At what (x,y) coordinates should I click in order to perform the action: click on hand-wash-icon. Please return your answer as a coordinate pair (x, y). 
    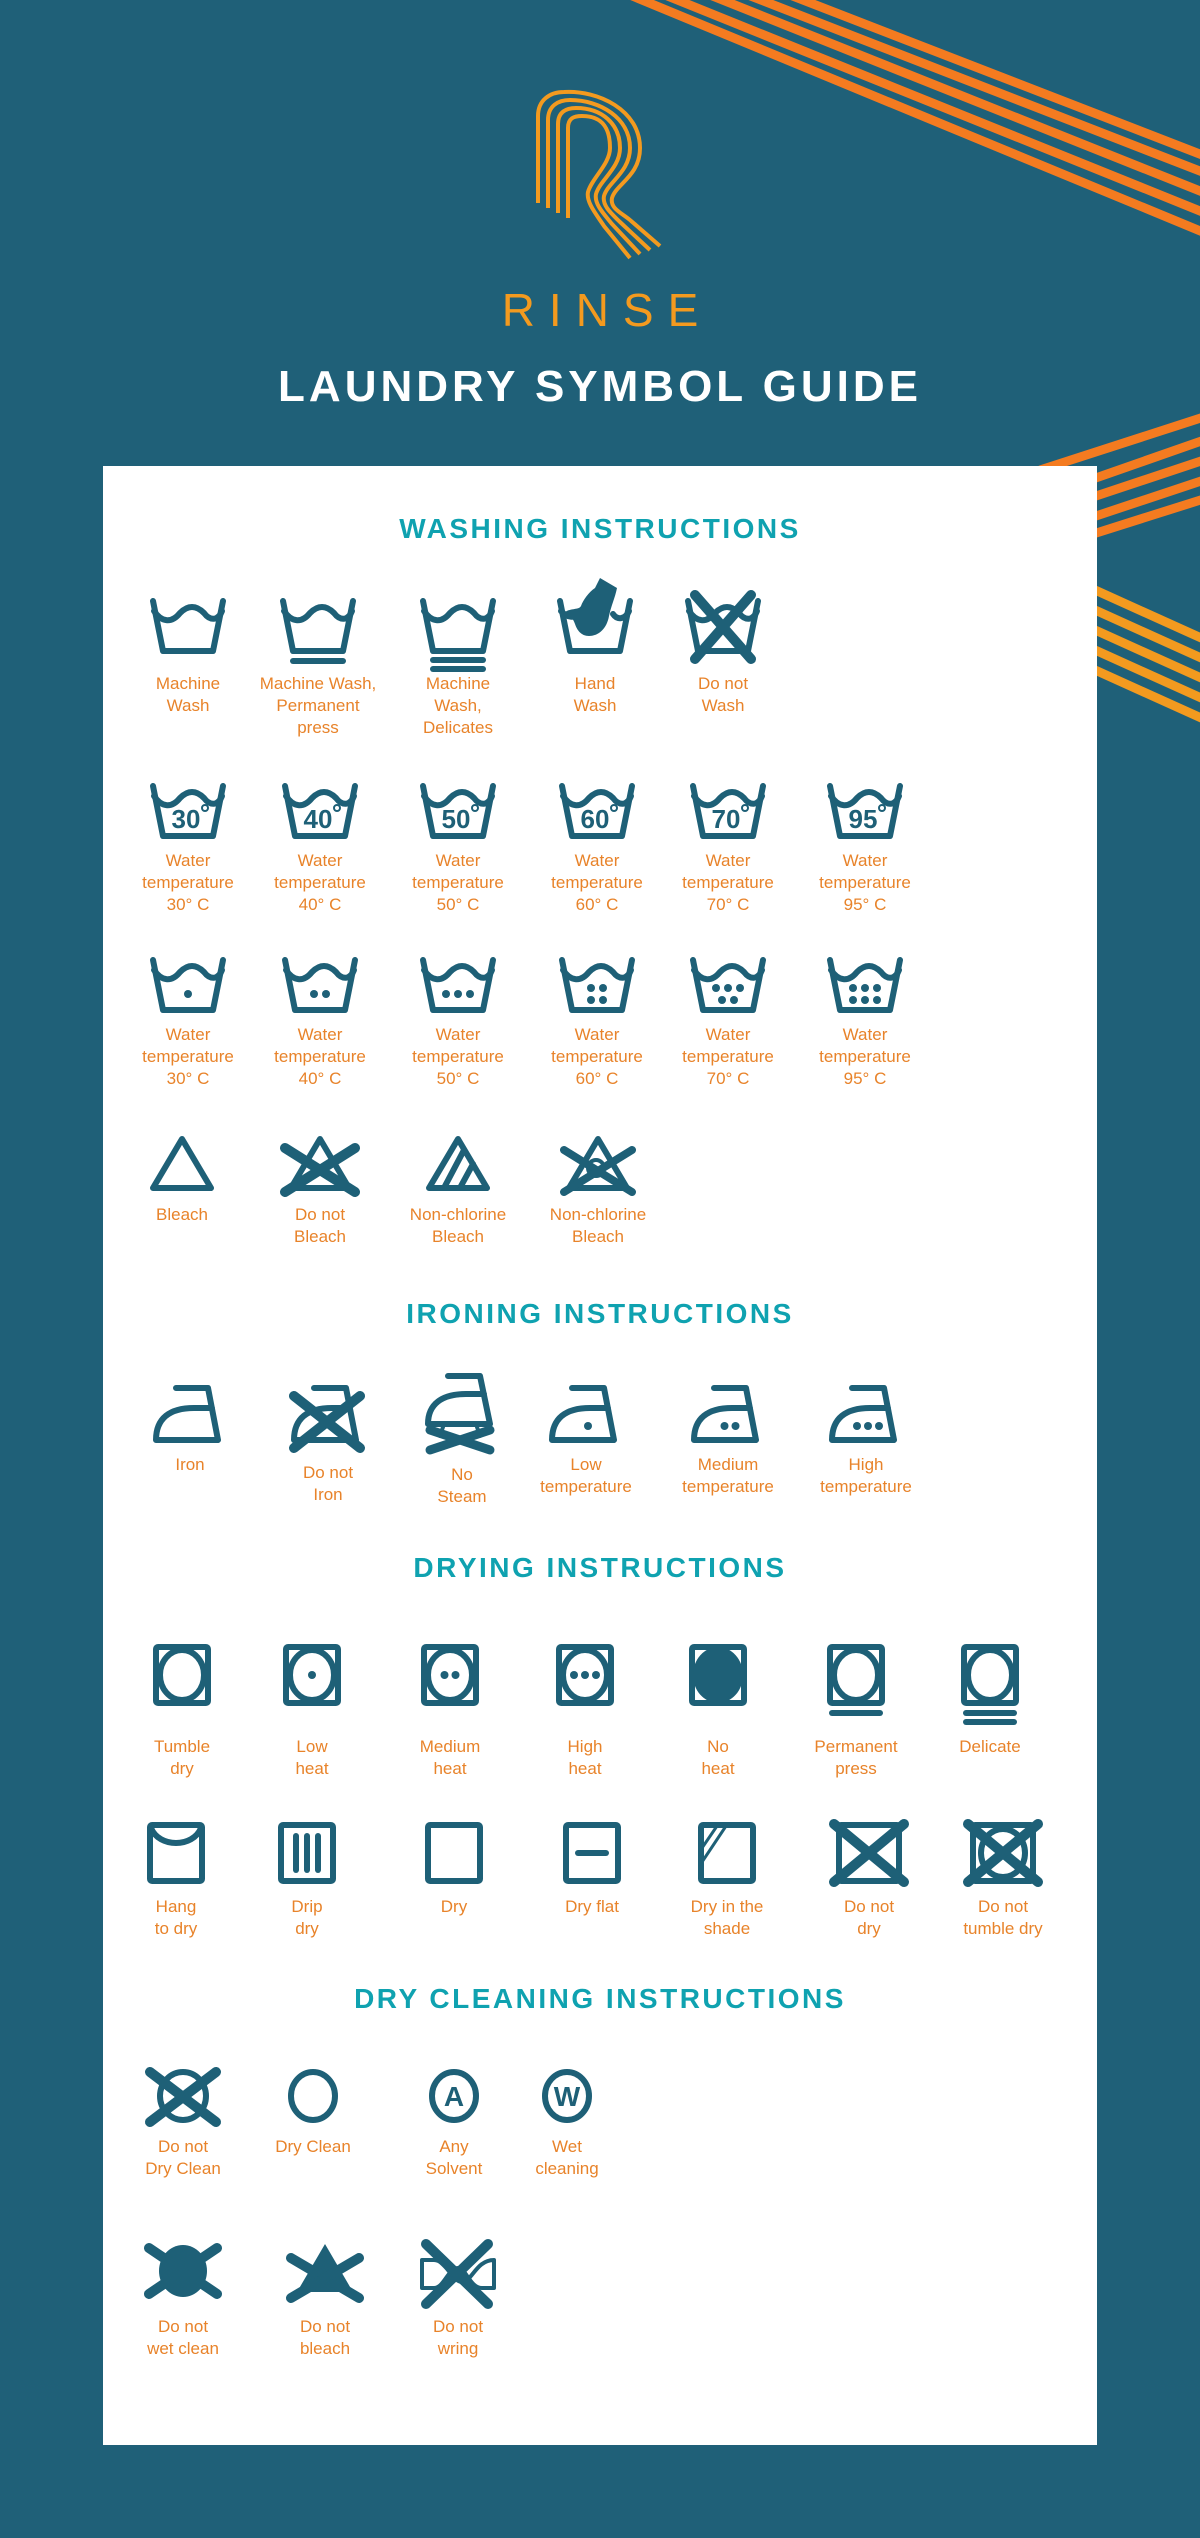
    Looking at the image, I should click on (595, 616).